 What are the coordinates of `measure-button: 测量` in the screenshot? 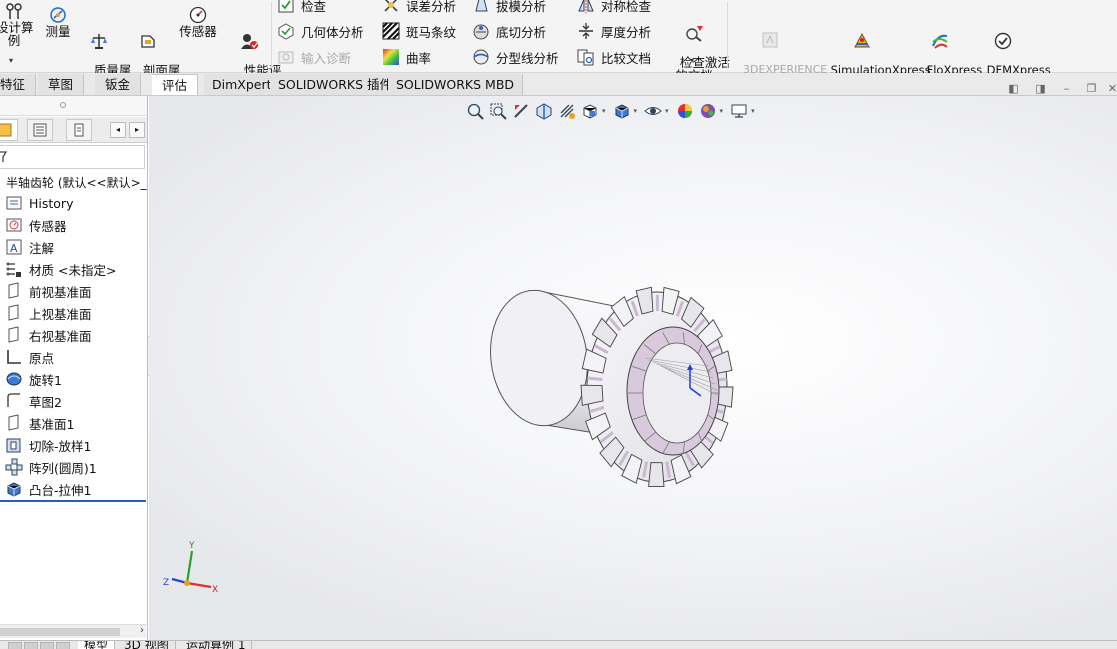 It's located at (58, 22).